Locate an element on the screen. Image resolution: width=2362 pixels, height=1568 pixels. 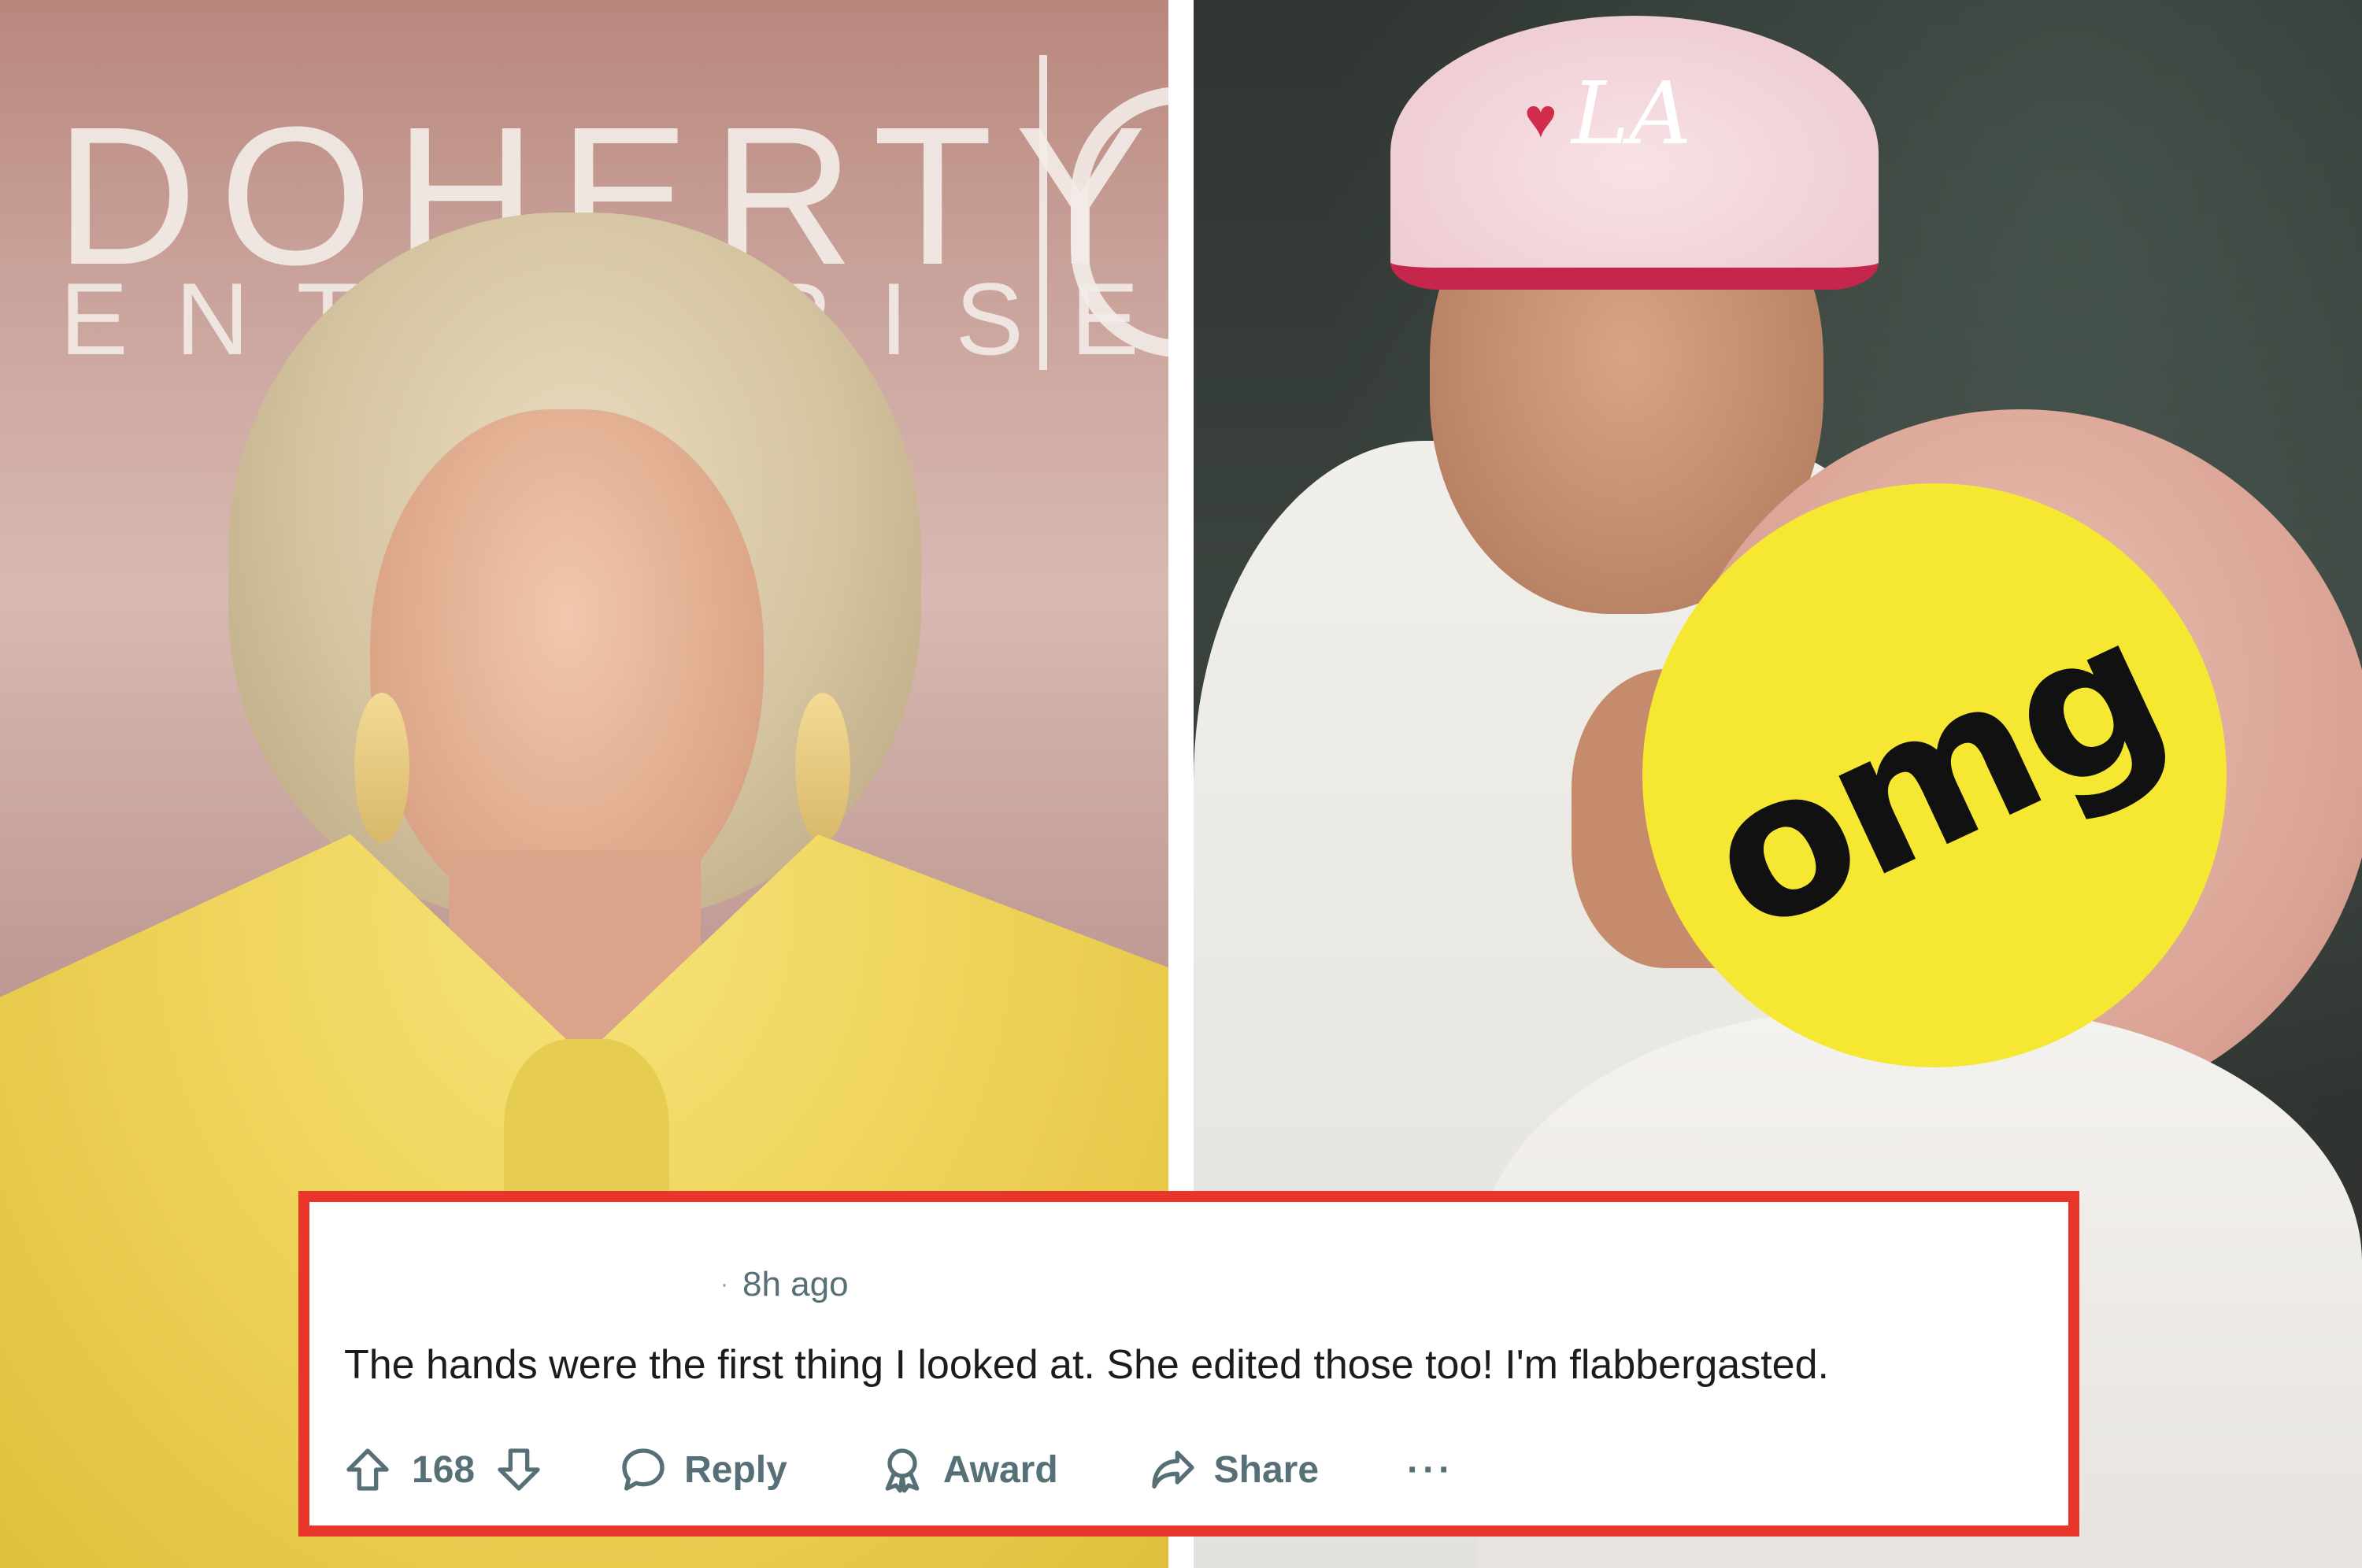
vote-control: 168 is located at coordinates (443, 1470).